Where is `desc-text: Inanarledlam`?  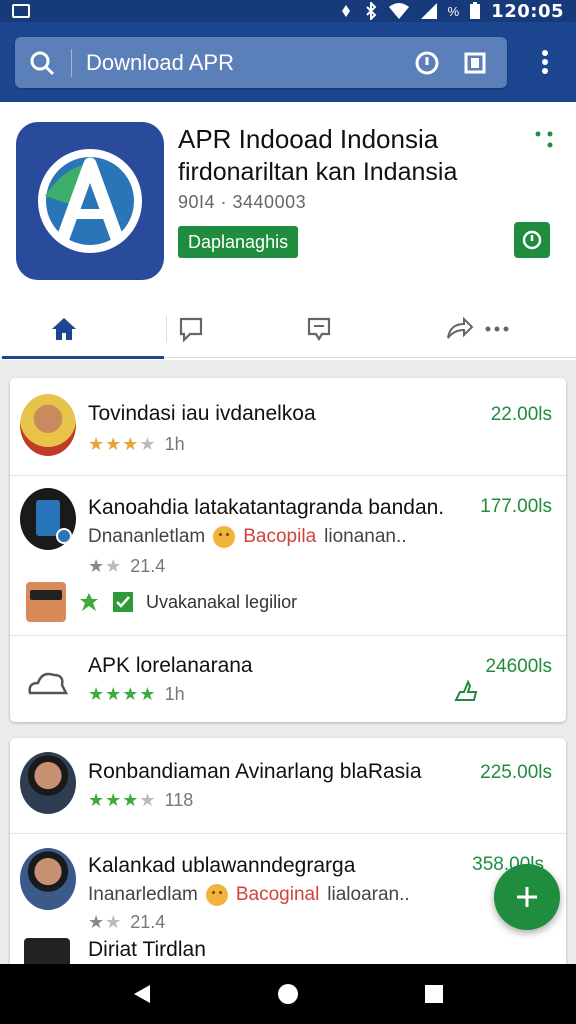 desc-text: Inanarledlam is located at coordinates (143, 894).